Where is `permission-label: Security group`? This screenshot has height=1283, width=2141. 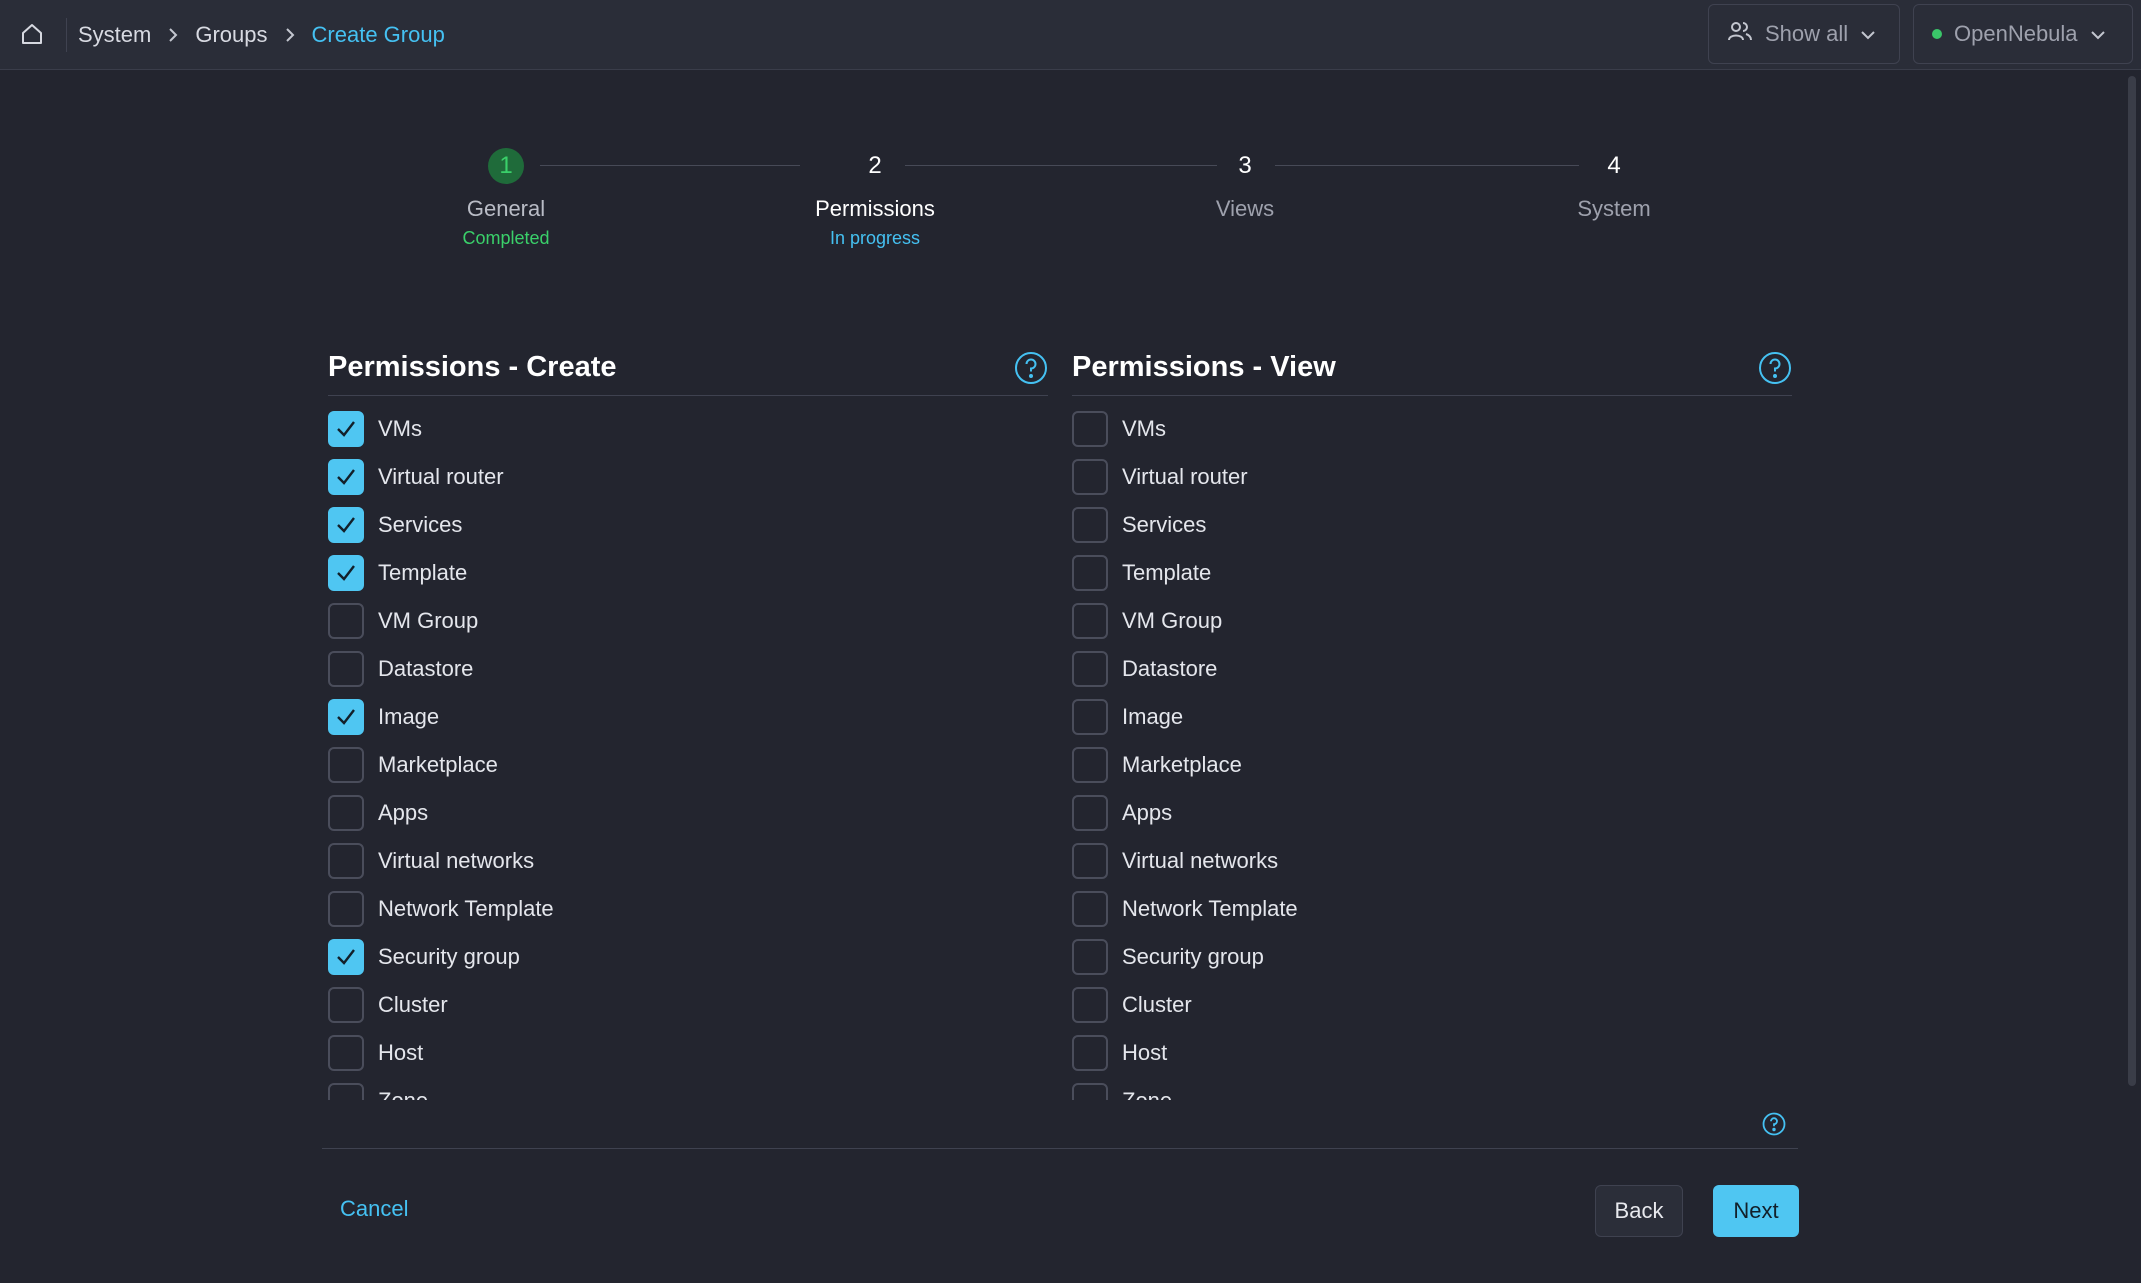 permission-label: Security group is located at coordinates (1193, 956).